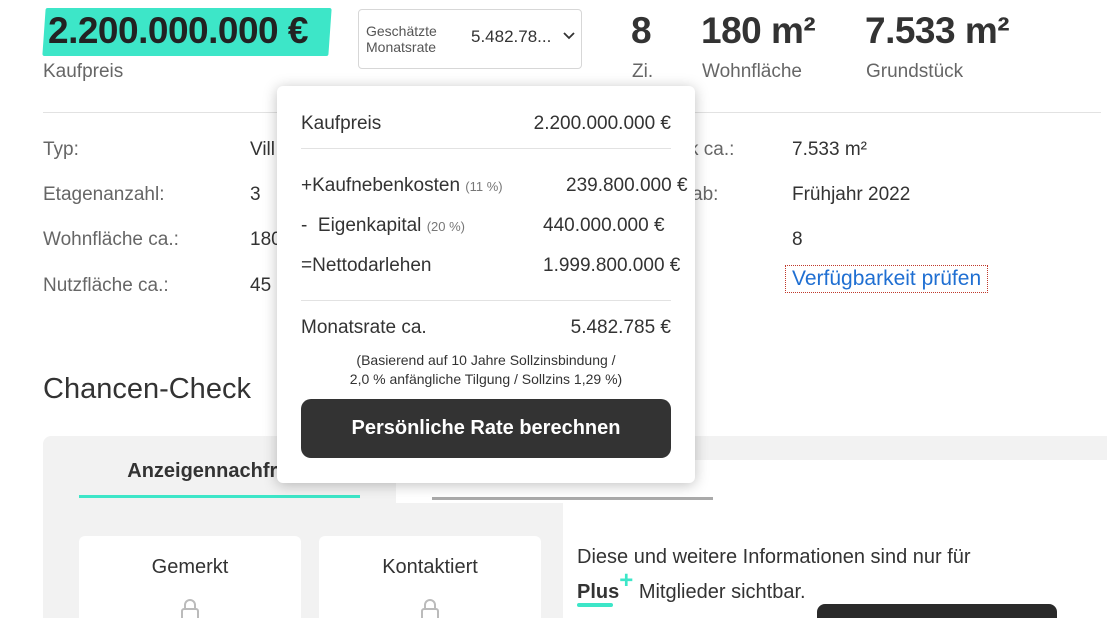  Describe the element at coordinates (620, 327) in the screenshot. I see `popup-monthly-value: 5.482.785 €` at that location.